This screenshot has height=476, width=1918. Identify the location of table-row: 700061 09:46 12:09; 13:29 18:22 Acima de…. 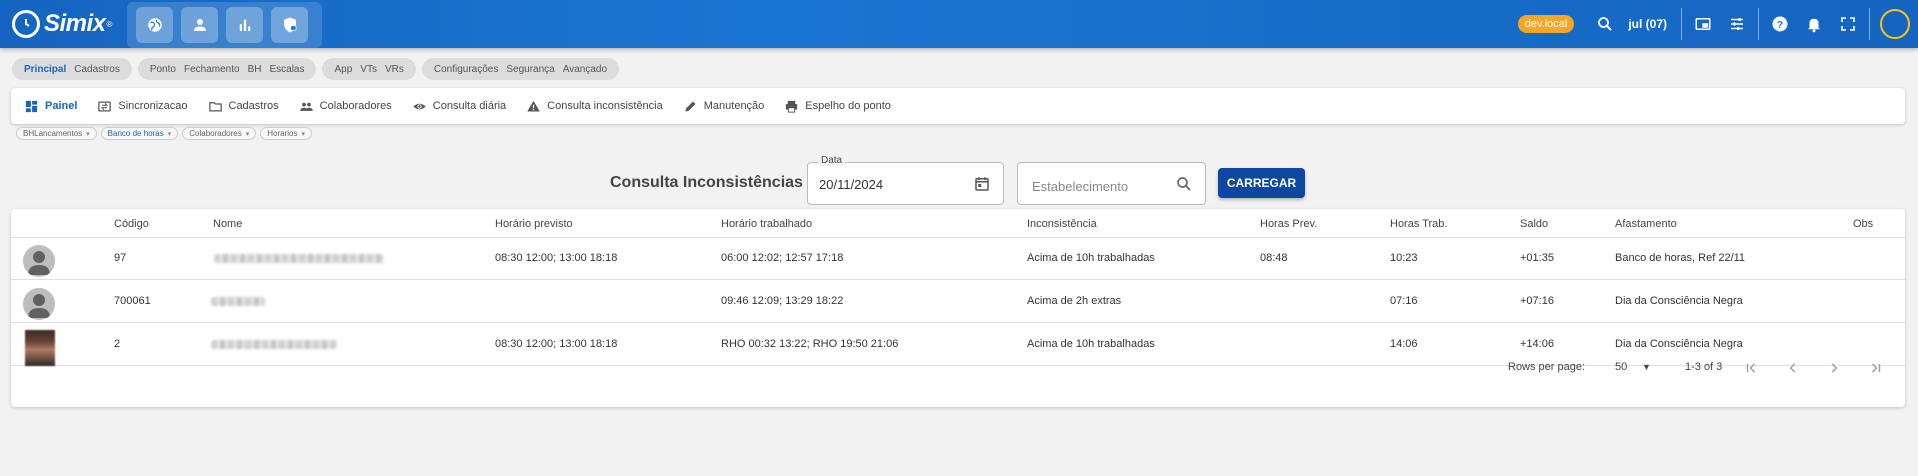
(958, 302).